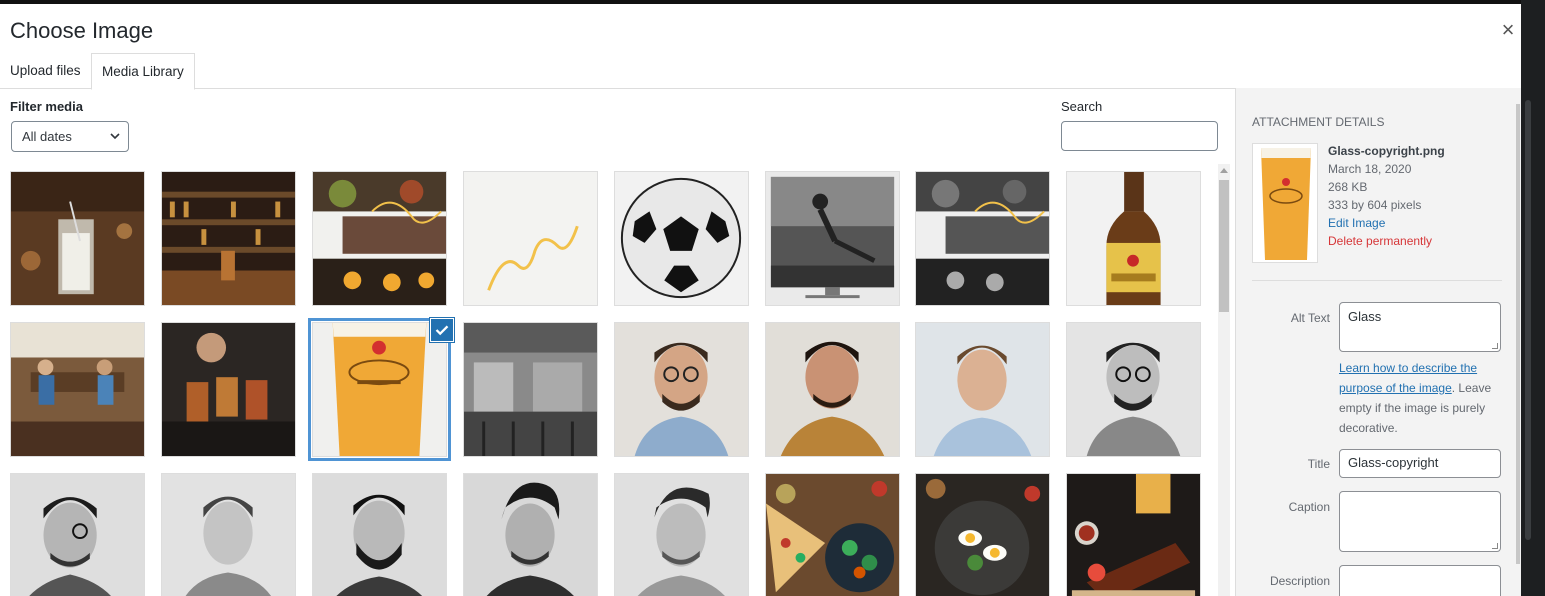 This screenshot has width=1545, height=596. I want to click on thumb-young-man, so click(982, 389).